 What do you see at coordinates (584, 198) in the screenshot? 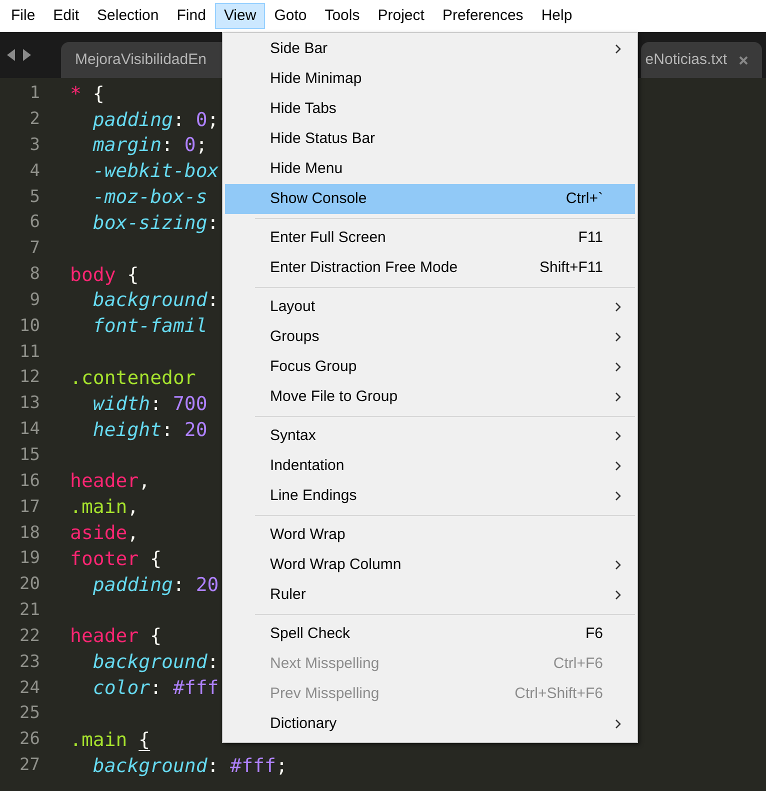
I see `shortcut-label: Ctrl+`` at bounding box center [584, 198].